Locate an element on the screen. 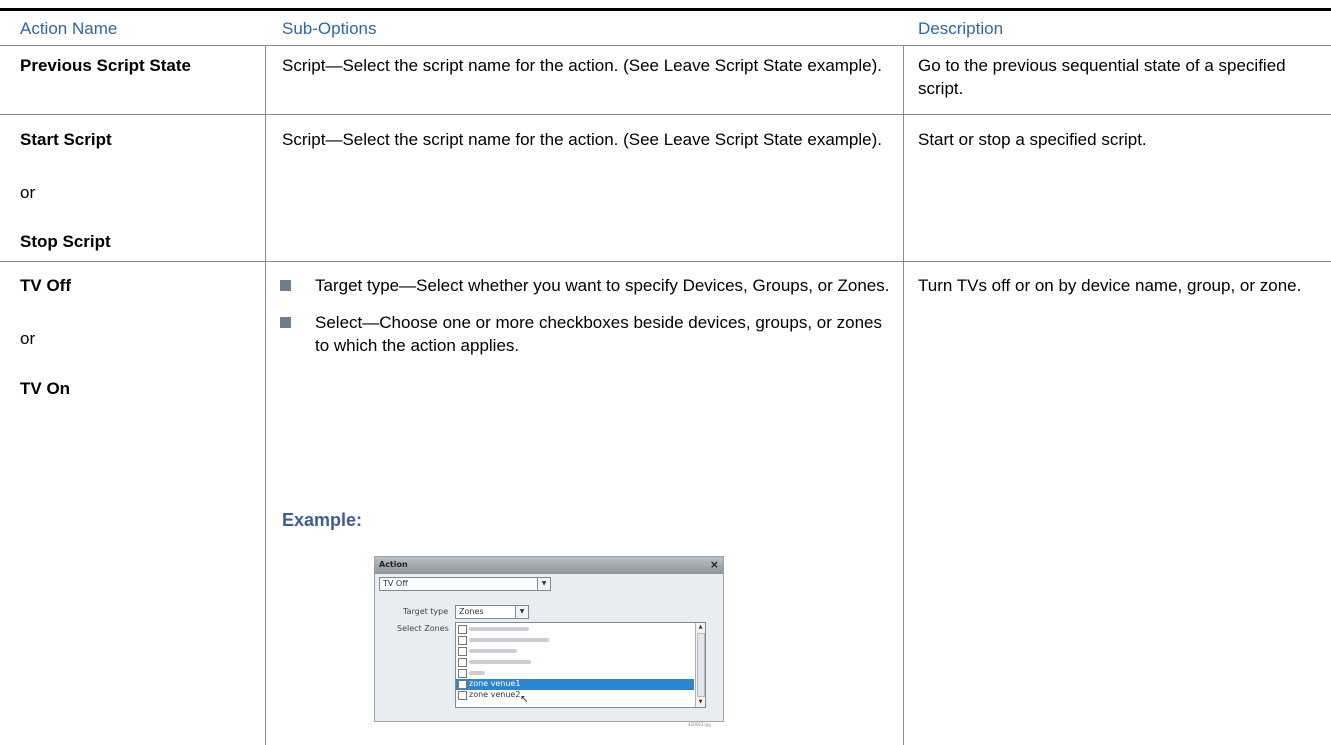 Image resolution: width=1331 pixels, height=745 pixels. row3-or: or is located at coordinates (28, 338).